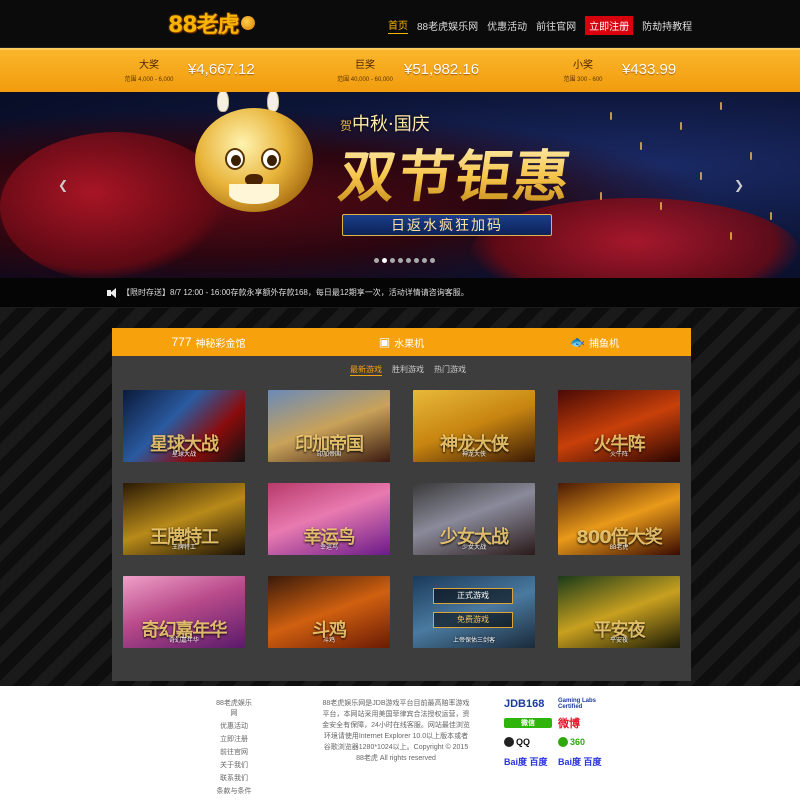 This screenshot has height=803, width=800. What do you see at coordinates (474, 519) in the screenshot?
I see `game-card: 少女大战 少女大战` at bounding box center [474, 519].